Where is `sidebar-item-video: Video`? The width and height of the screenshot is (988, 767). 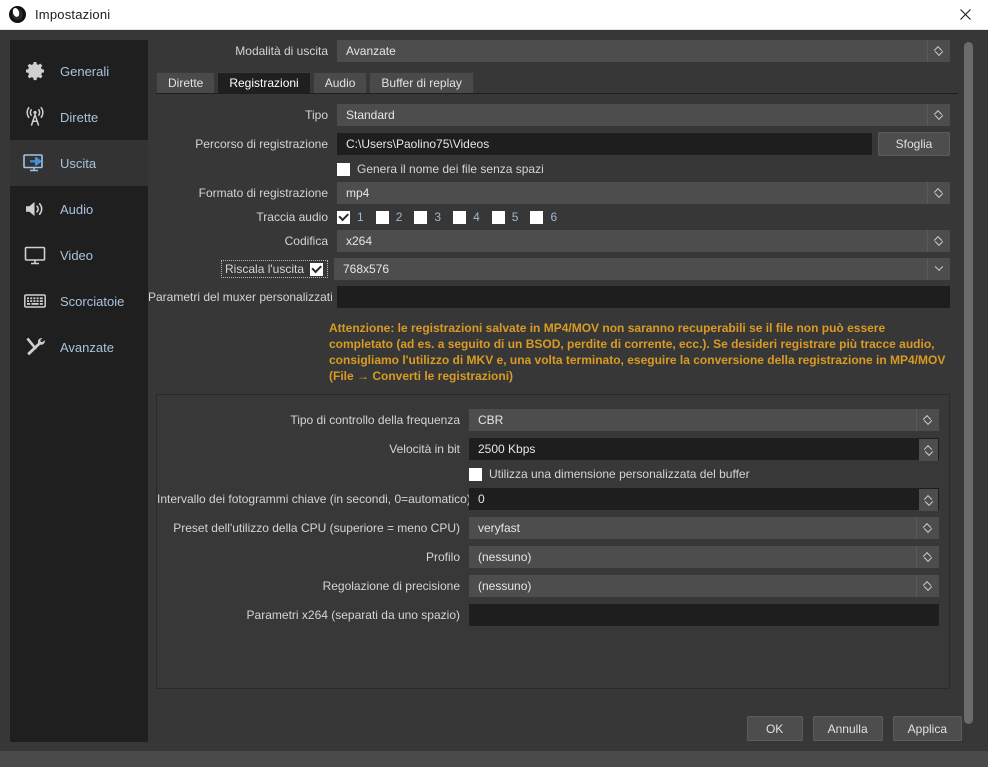
sidebar-item-video: Video is located at coordinates (79, 255).